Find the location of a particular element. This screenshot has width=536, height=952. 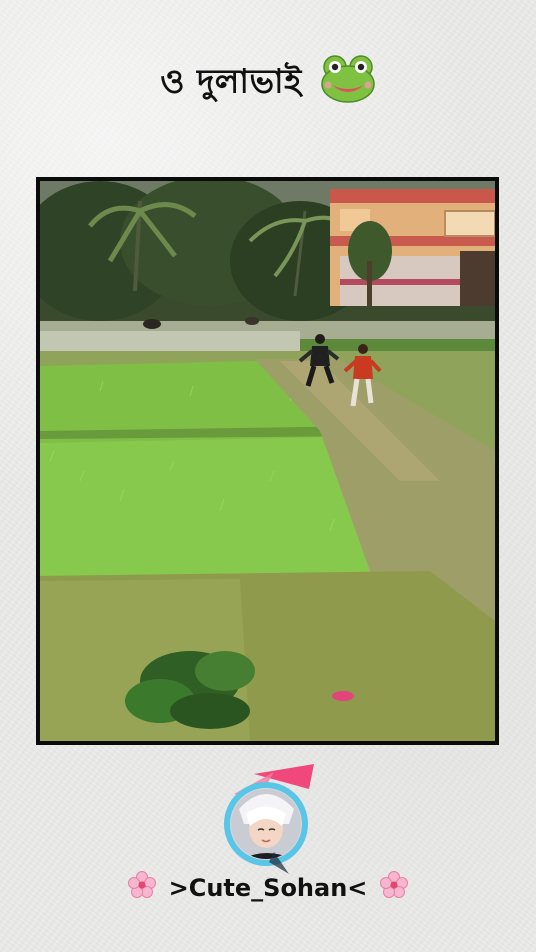

profile-avatar is located at coordinates (269, 819).